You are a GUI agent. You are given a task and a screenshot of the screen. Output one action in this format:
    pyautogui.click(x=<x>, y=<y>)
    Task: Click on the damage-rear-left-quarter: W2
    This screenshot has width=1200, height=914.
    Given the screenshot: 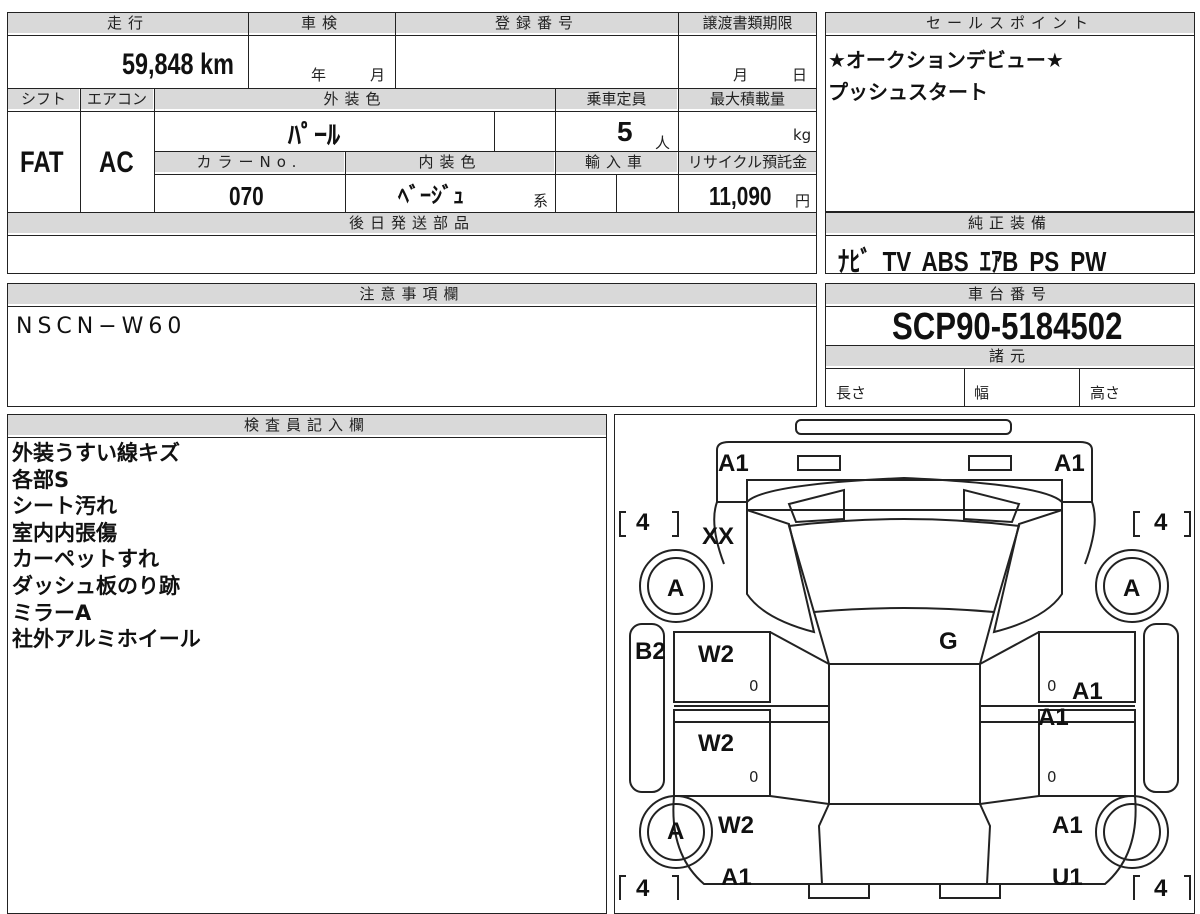 What is the action you would take?
    pyautogui.click(x=736, y=825)
    